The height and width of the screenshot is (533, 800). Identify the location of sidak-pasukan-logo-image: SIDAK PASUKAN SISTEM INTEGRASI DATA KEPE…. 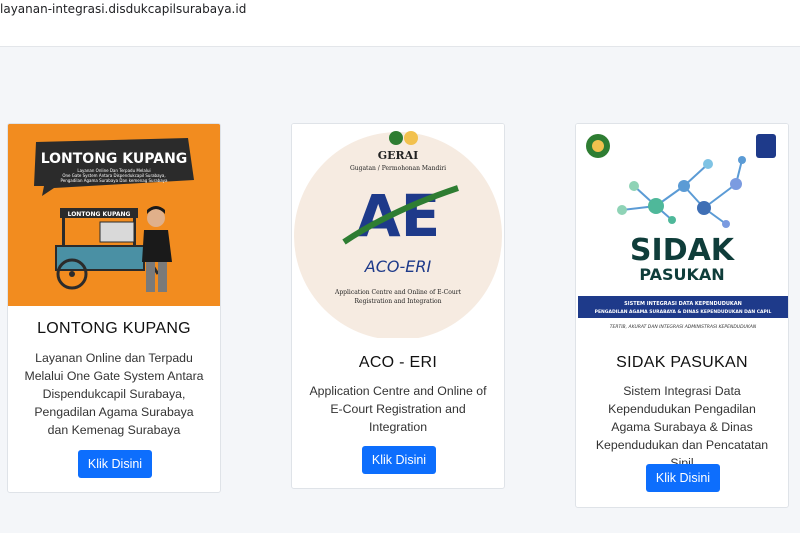
(682, 229).